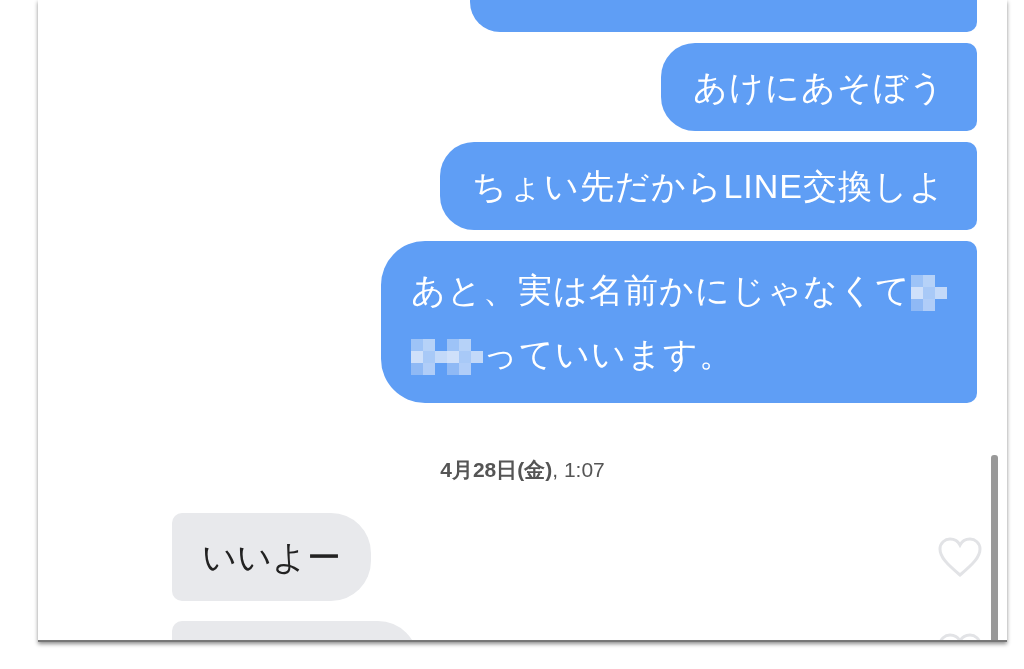 The image size is (1024, 669). What do you see at coordinates (708, 186) in the screenshot?
I see `message-bubble: ちょい先だからLINE交換しよ` at bounding box center [708, 186].